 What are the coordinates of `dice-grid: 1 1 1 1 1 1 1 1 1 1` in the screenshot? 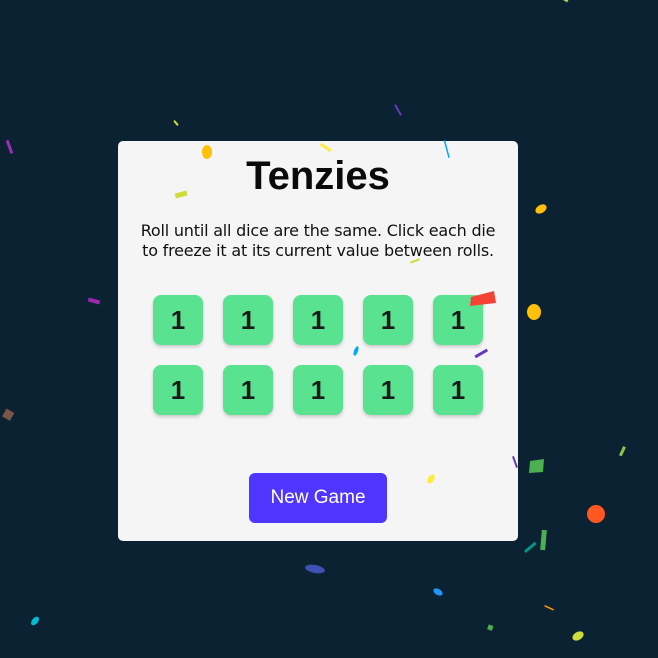 It's located at (318, 355).